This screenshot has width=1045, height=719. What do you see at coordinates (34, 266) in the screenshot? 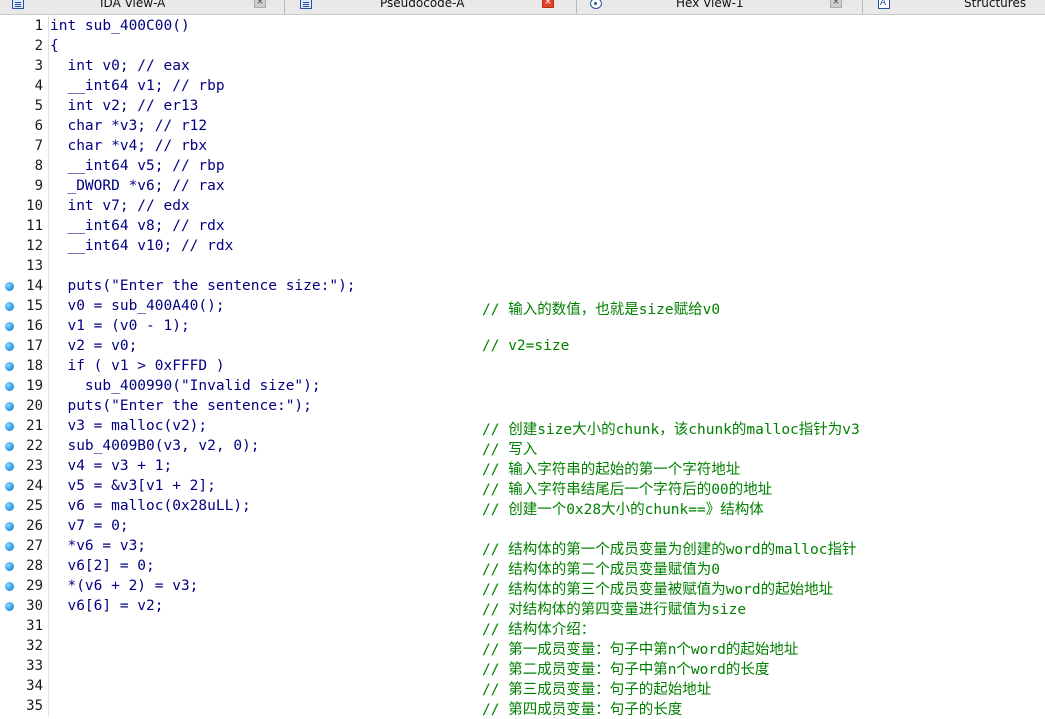
I see `line-number: 13` at bounding box center [34, 266].